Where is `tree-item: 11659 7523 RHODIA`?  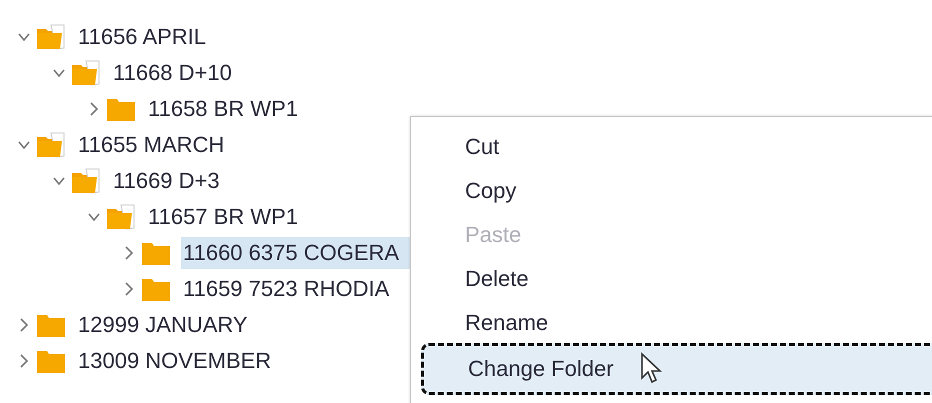
tree-item: 11659 7523 RHODIA is located at coordinates (288, 289).